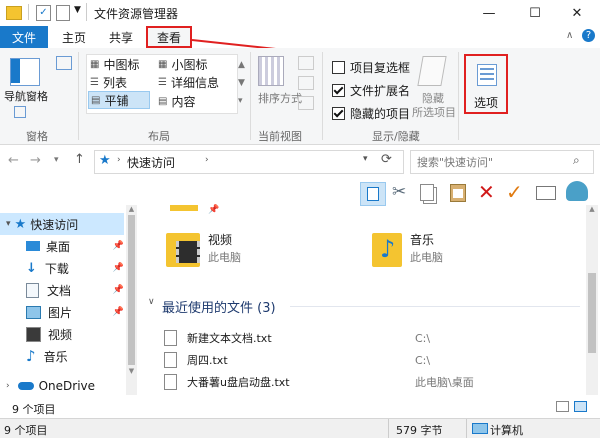  I want to click on minimize-button: —, so click(489, 13).